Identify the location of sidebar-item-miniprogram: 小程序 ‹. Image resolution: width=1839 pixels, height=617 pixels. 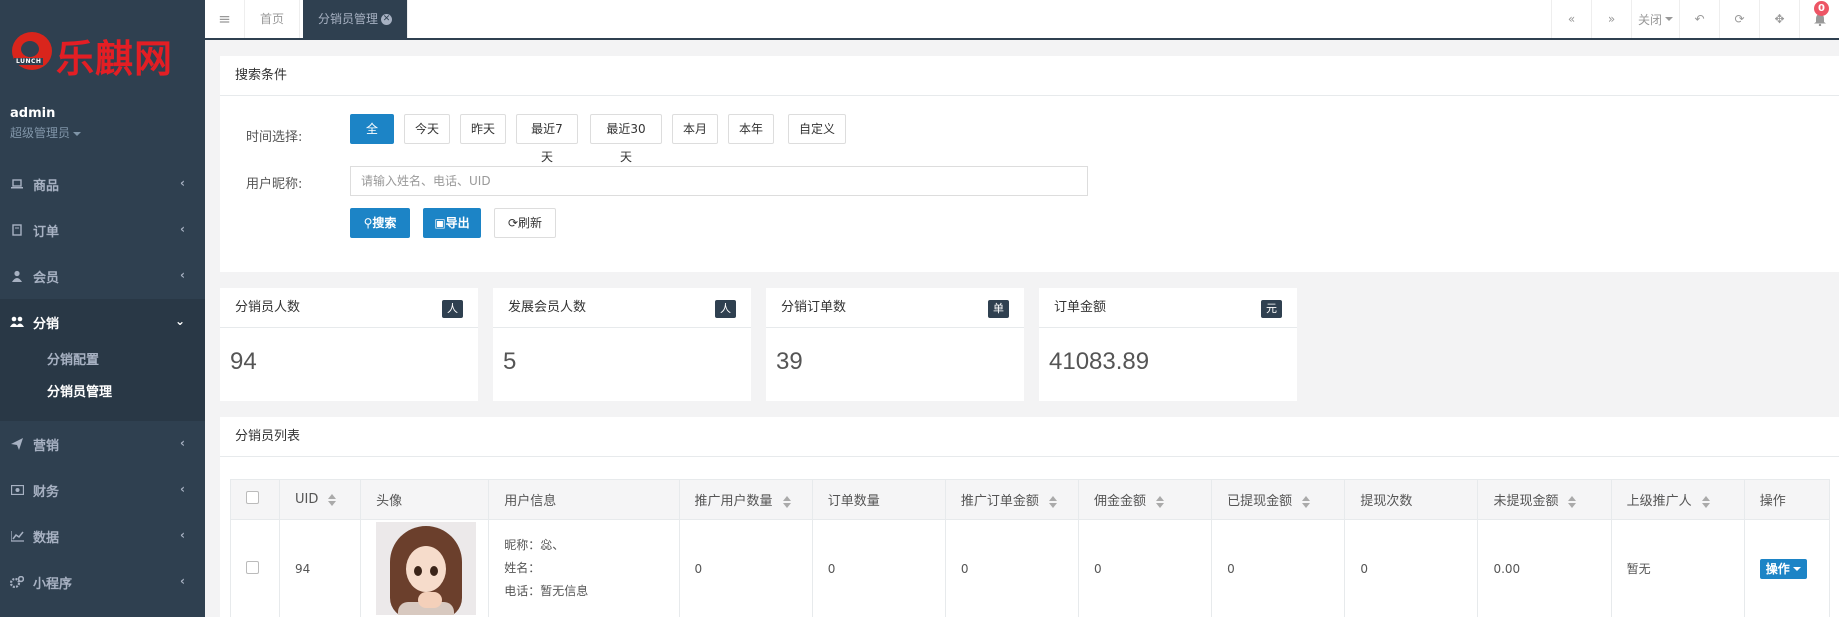
(102, 582).